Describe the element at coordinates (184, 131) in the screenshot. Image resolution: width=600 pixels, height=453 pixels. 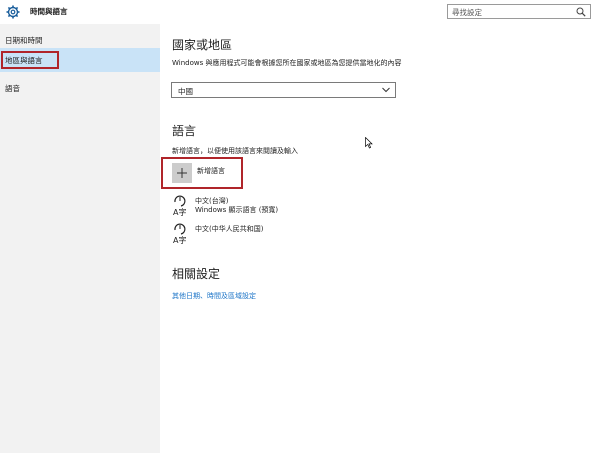
I see `language-heading: 語言` at that location.